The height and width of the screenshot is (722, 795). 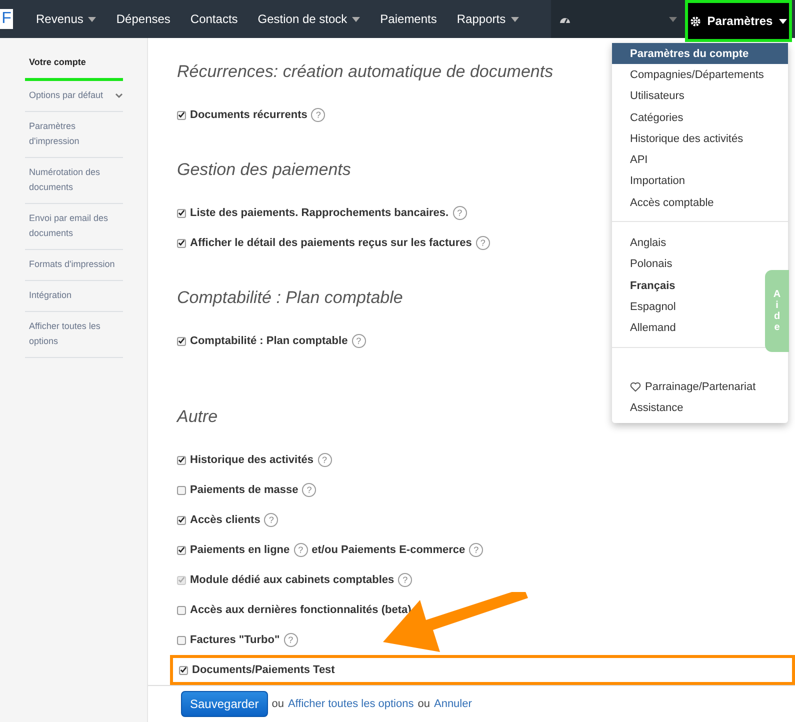 I want to click on option-label: et/ou Paiements E-commerce, so click(x=389, y=550).